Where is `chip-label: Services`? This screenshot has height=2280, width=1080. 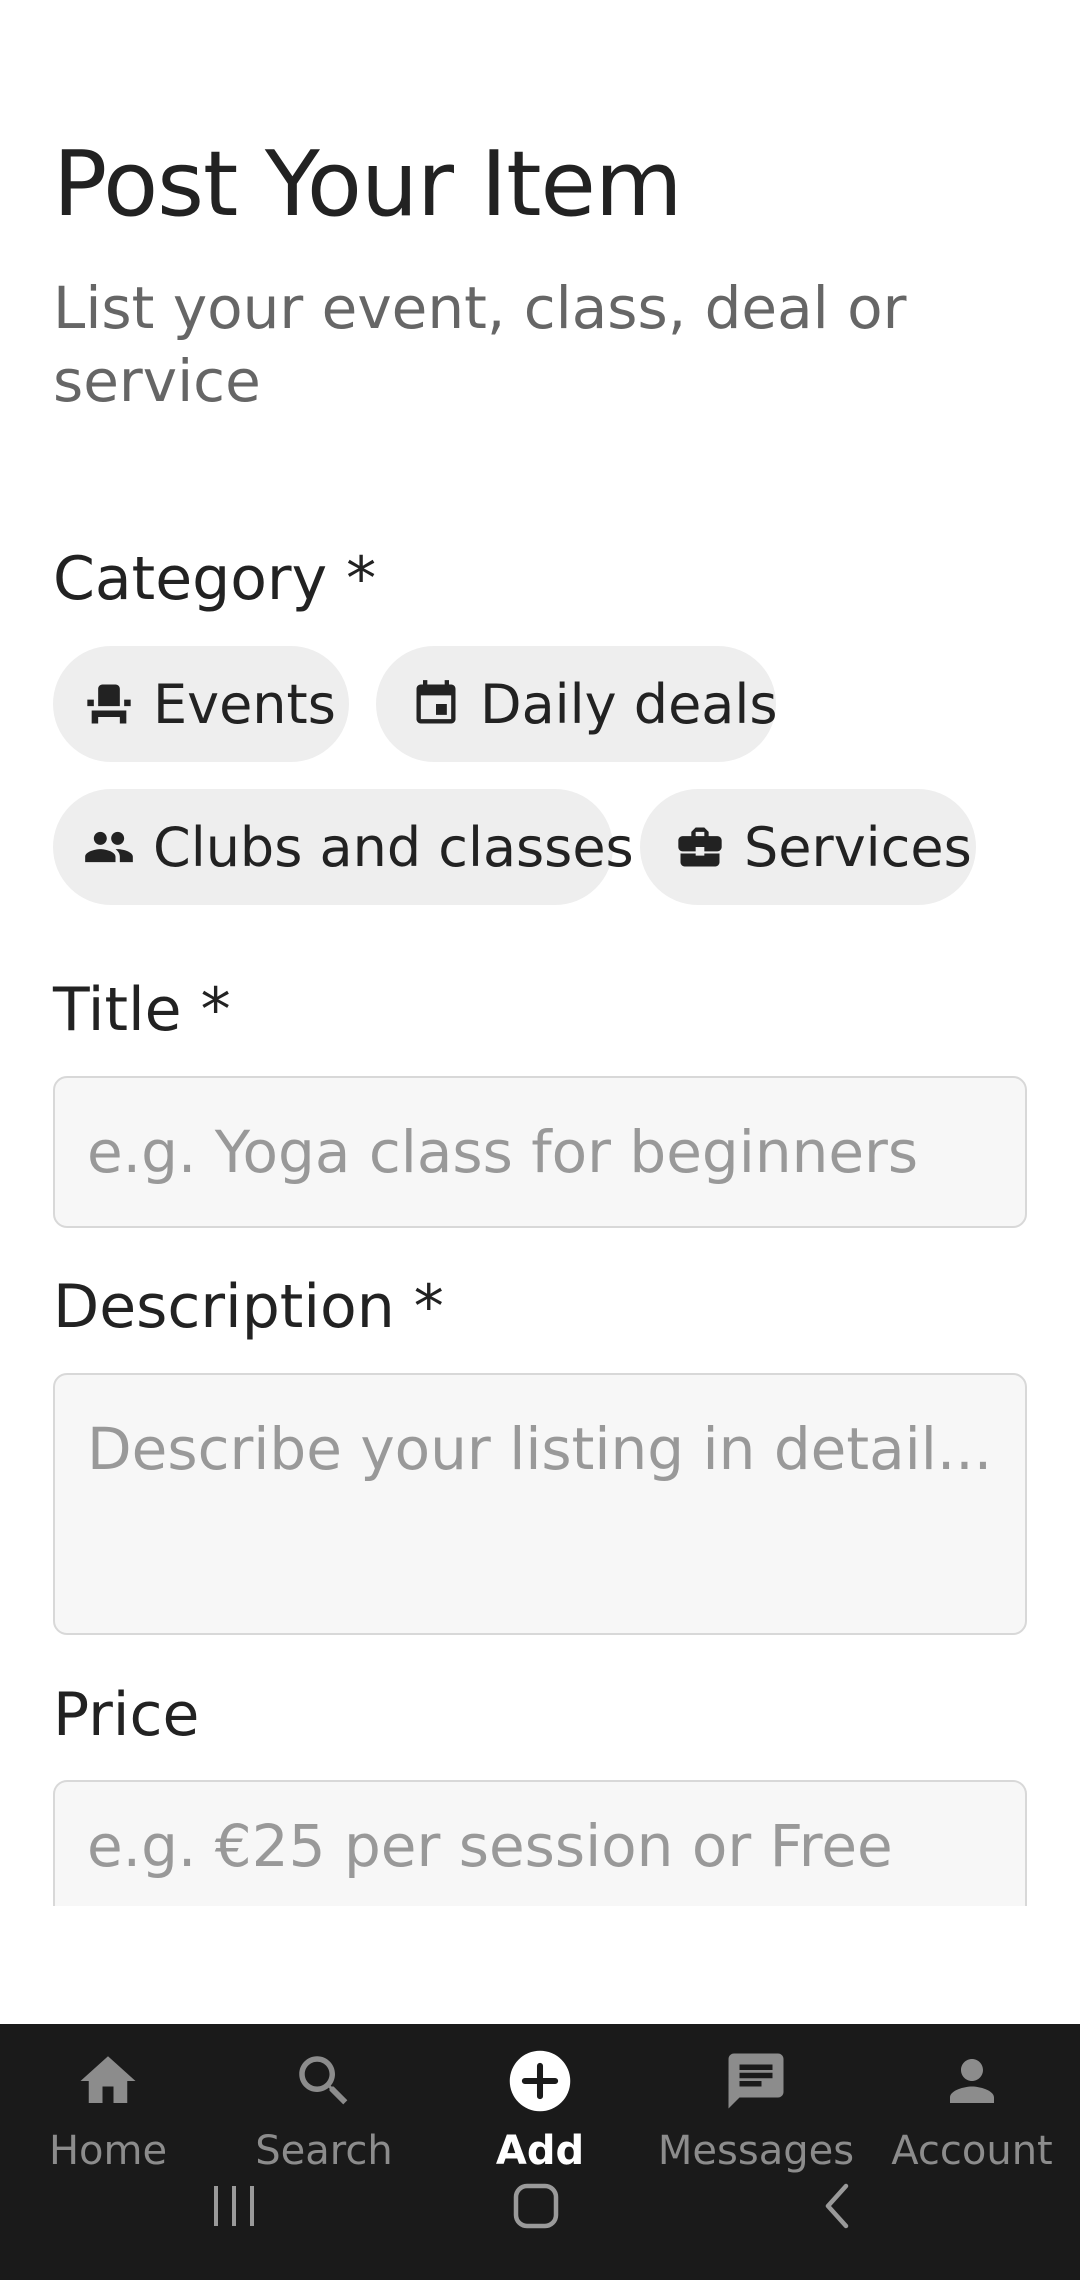
chip-label: Services is located at coordinates (858, 847).